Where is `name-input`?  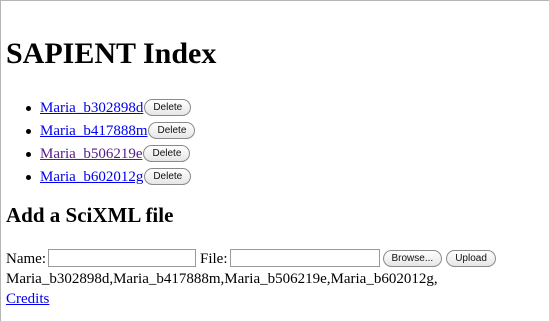
name-input is located at coordinates (121, 257).